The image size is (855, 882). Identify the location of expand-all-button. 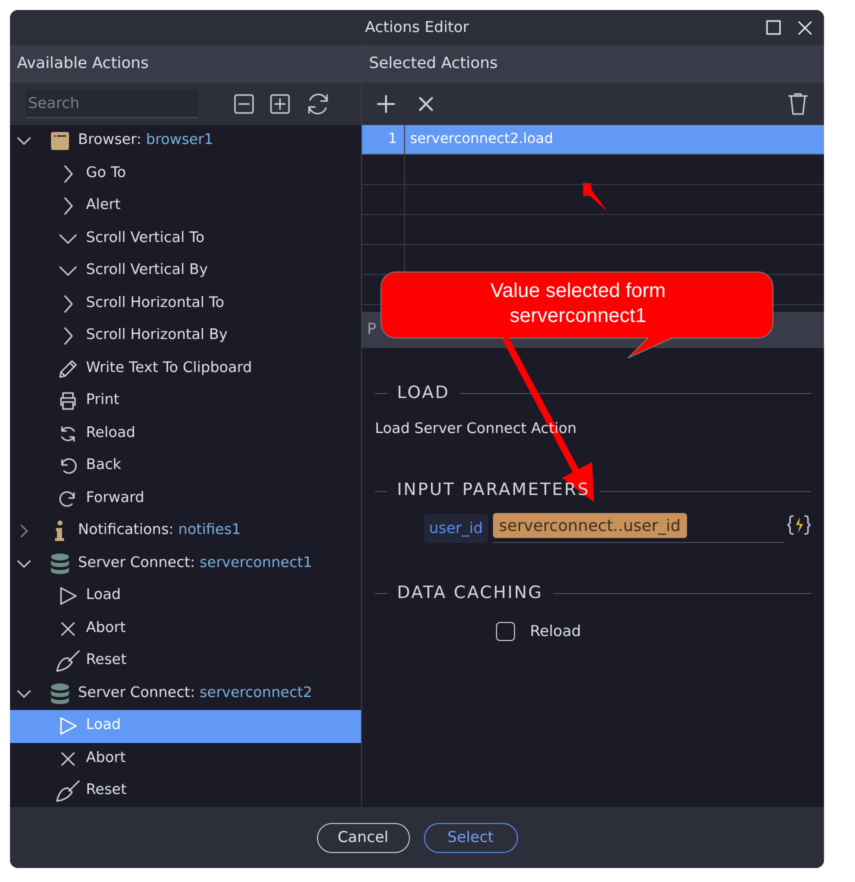
(280, 104).